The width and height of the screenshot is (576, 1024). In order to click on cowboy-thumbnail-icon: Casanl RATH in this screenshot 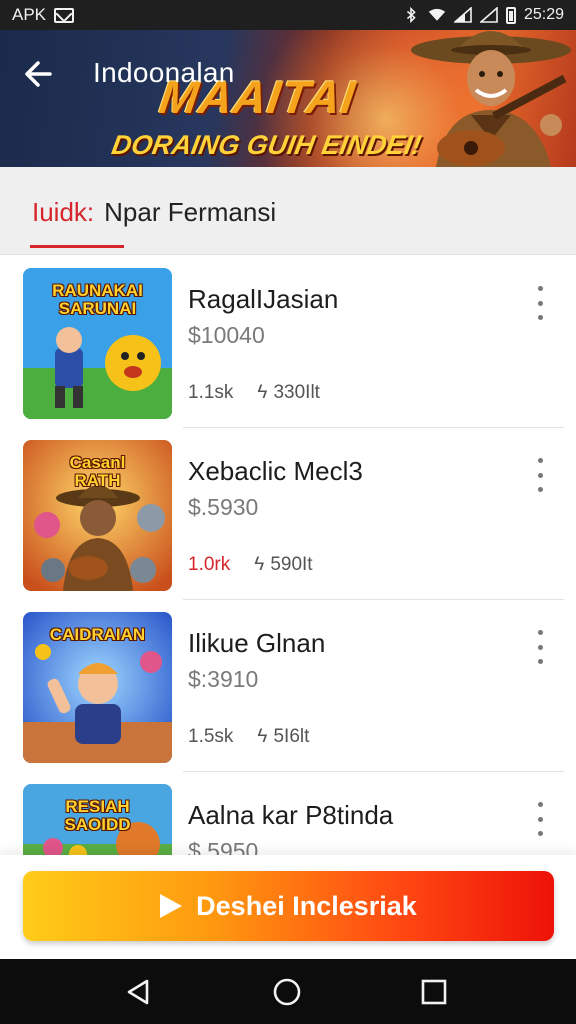, I will do `click(97, 515)`.